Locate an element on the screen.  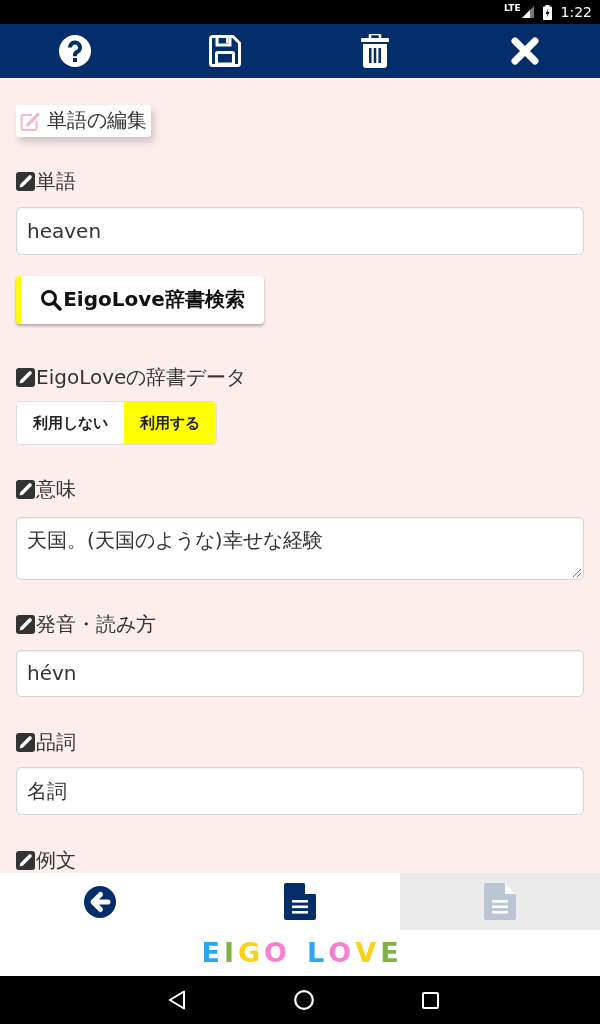
signal-icon is located at coordinates (527, 12).